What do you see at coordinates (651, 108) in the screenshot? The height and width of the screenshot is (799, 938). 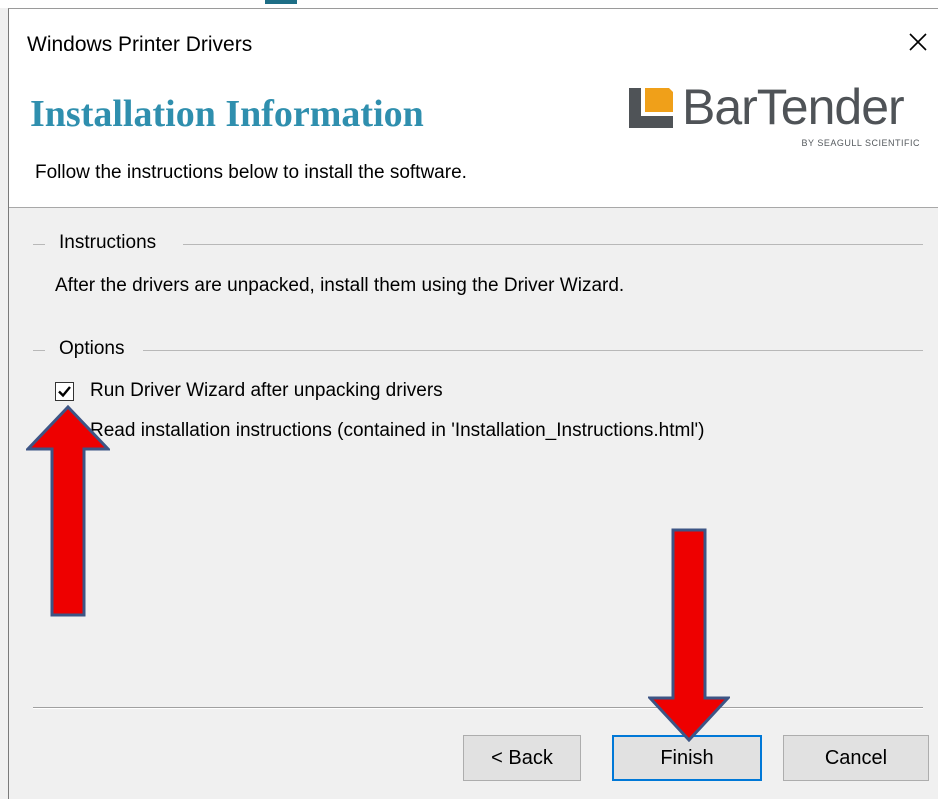 I see `bartender-logo-mark-icon` at bounding box center [651, 108].